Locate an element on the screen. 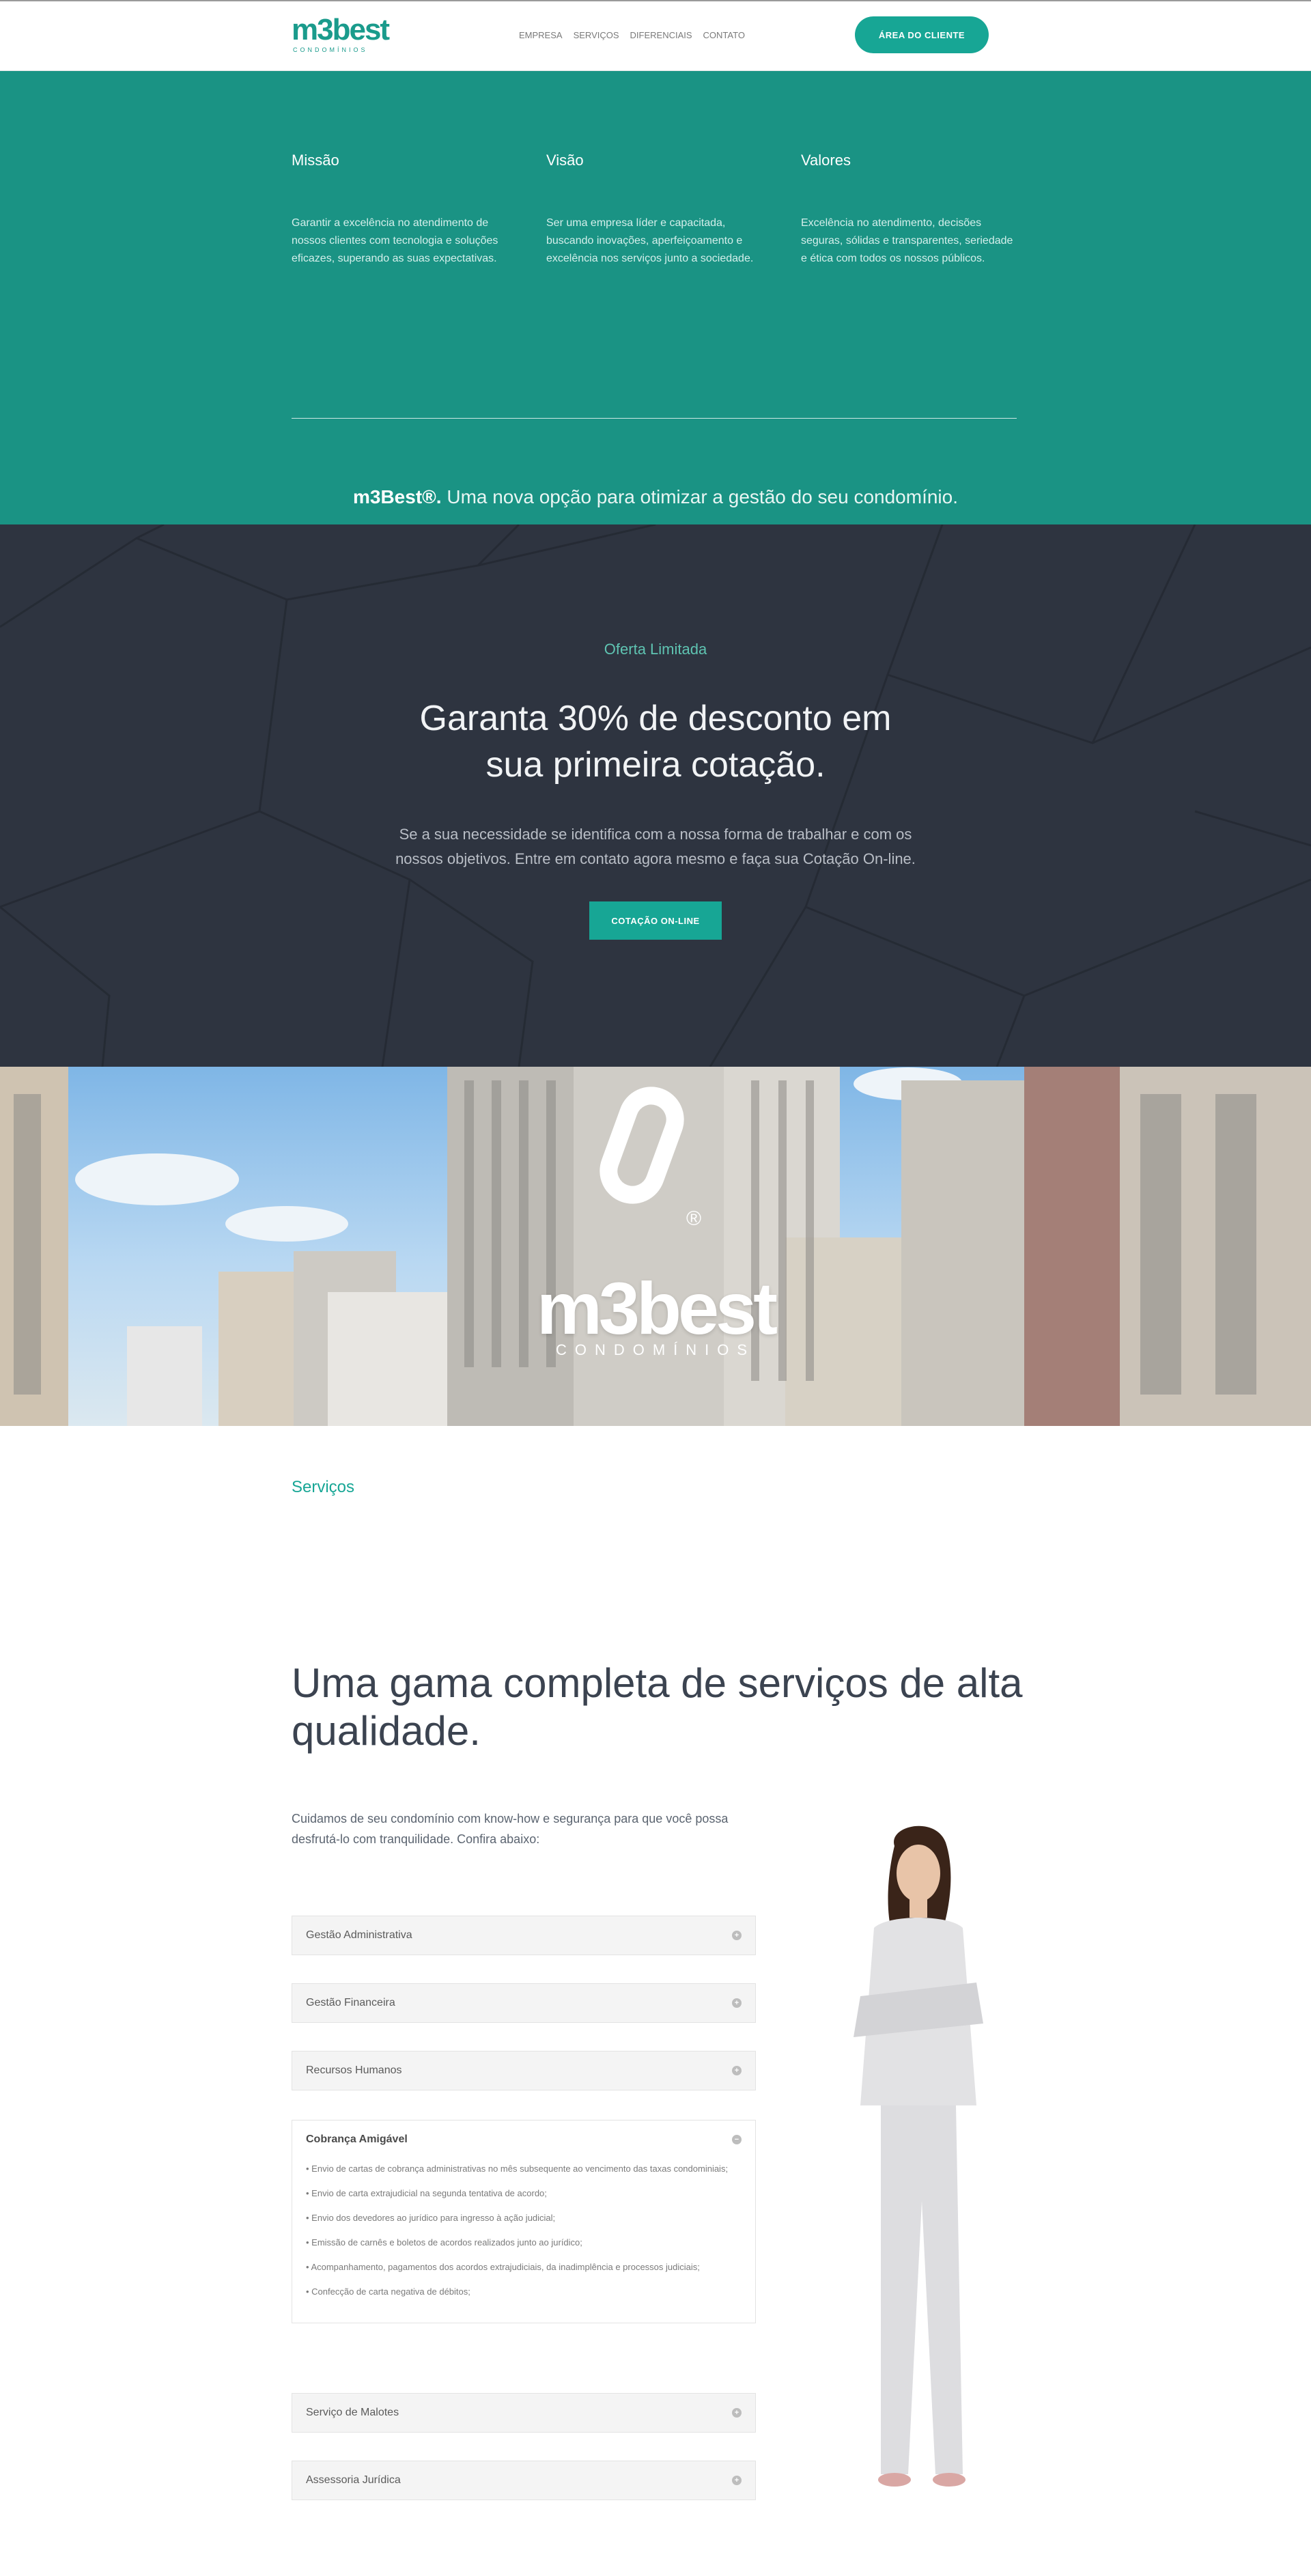 The image size is (1311, 2576). main-nav: EMPRESA SERVIÇOS DIFERENCIAIS CONTATO is located at coordinates (632, 35).